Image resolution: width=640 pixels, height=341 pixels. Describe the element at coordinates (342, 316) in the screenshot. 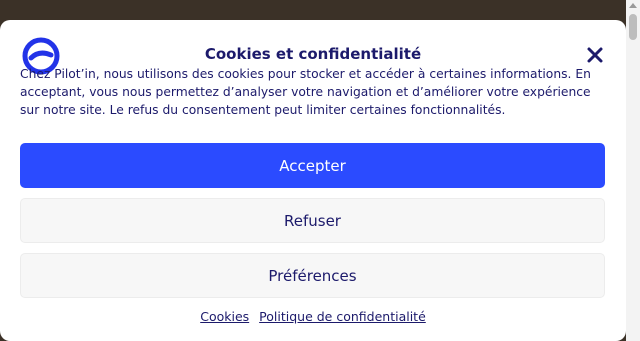

I see `privacy-policy-link: Politique de confidentialité` at that location.